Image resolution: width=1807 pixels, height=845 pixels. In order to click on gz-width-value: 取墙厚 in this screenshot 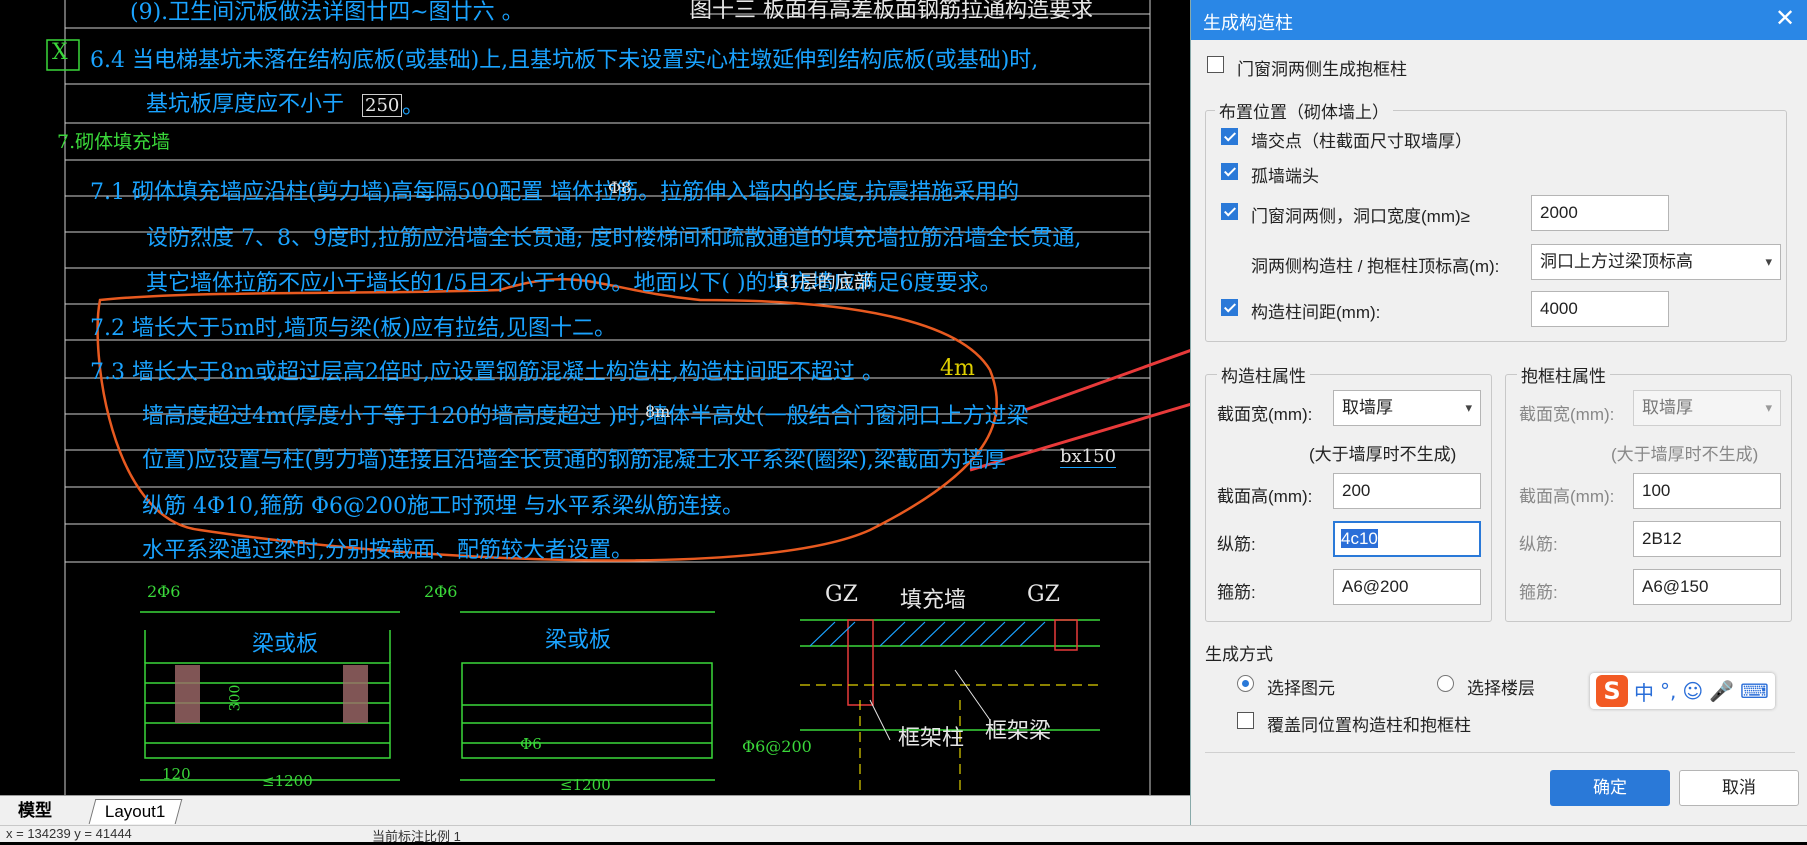, I will do `click(1367, 407)`.